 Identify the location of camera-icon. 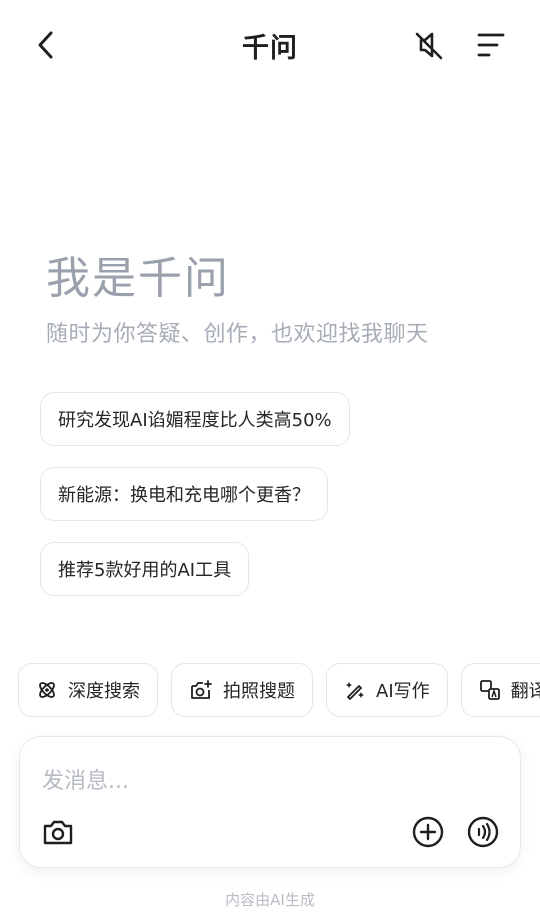
(58, 832).